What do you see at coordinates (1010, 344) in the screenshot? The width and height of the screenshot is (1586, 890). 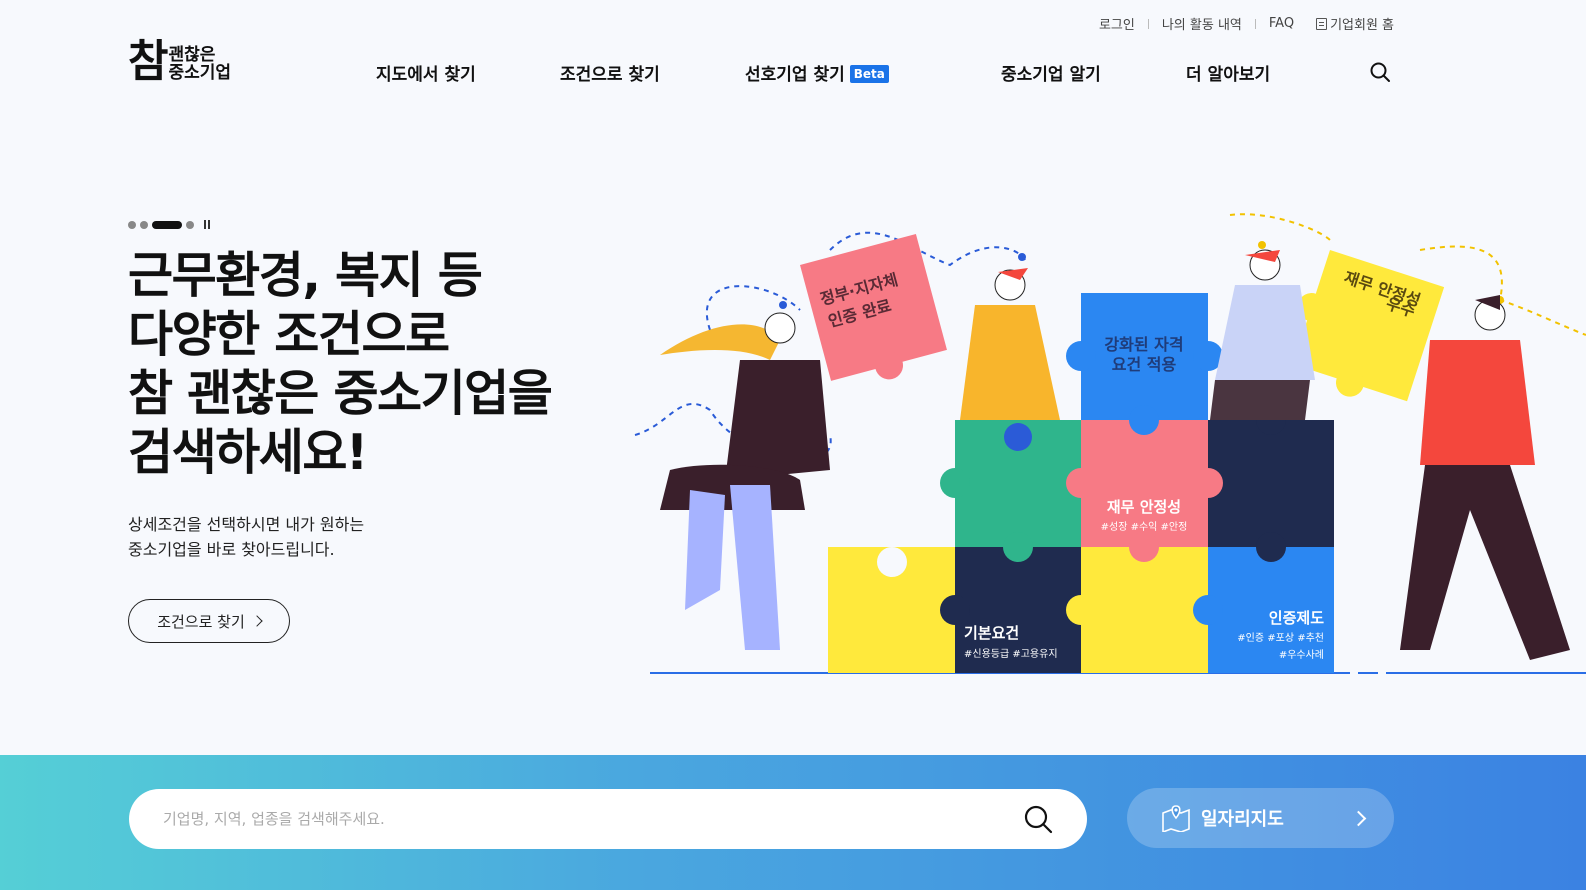 I see `person-center` at bounding box center [1010, 344].